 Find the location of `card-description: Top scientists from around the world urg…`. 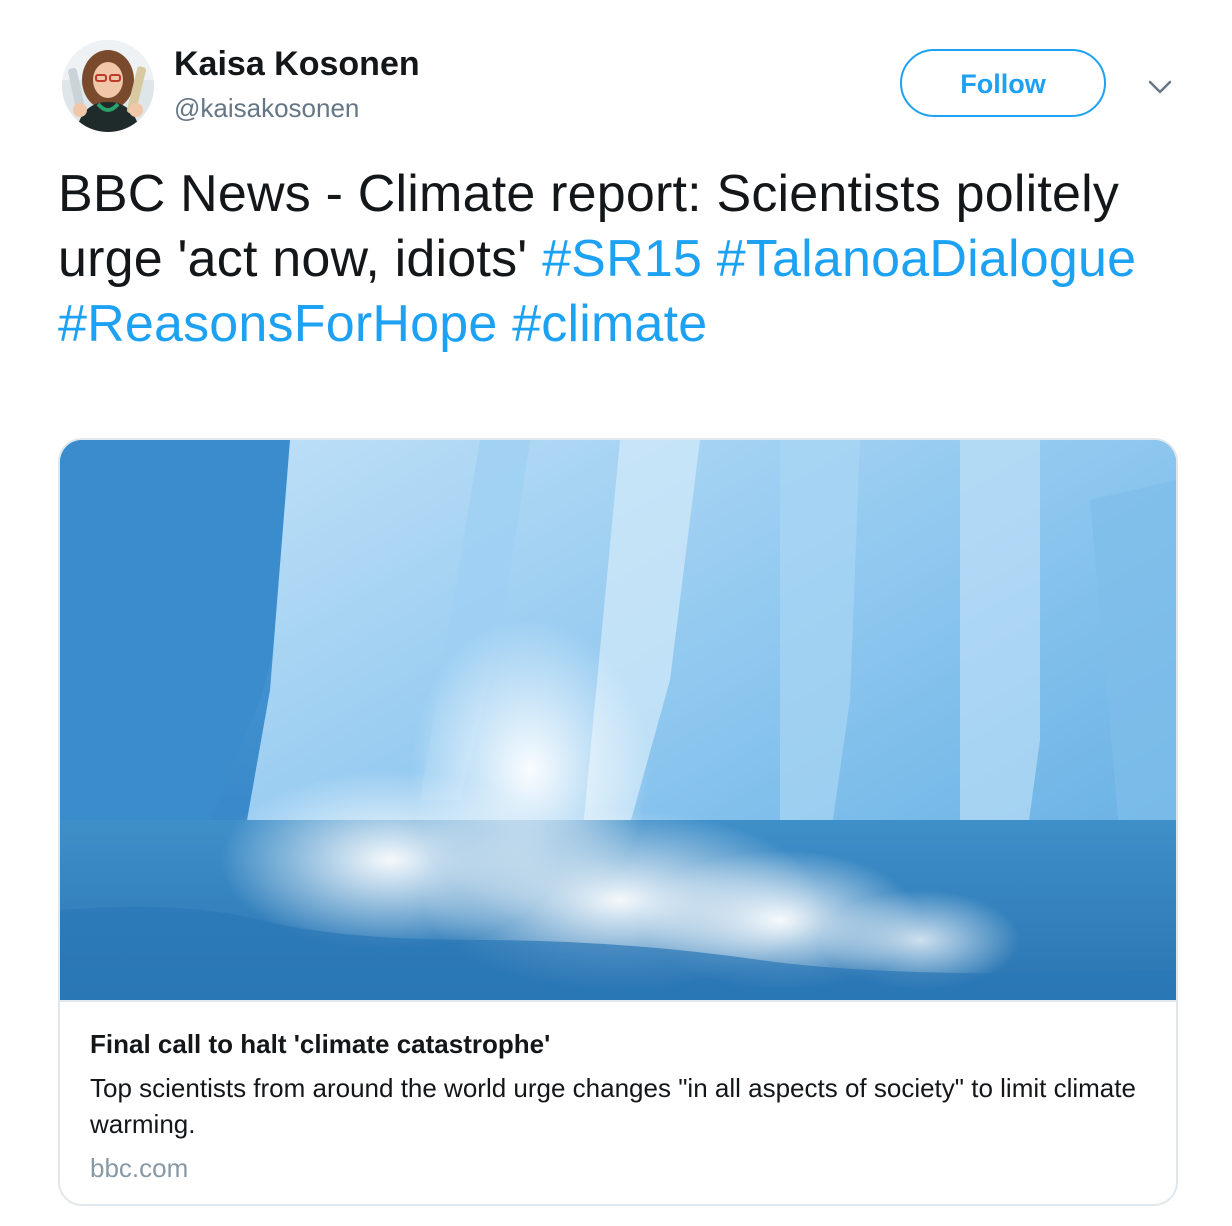

card-description: Top scientists from around the world urg… is located at coordinates (613, 1106).